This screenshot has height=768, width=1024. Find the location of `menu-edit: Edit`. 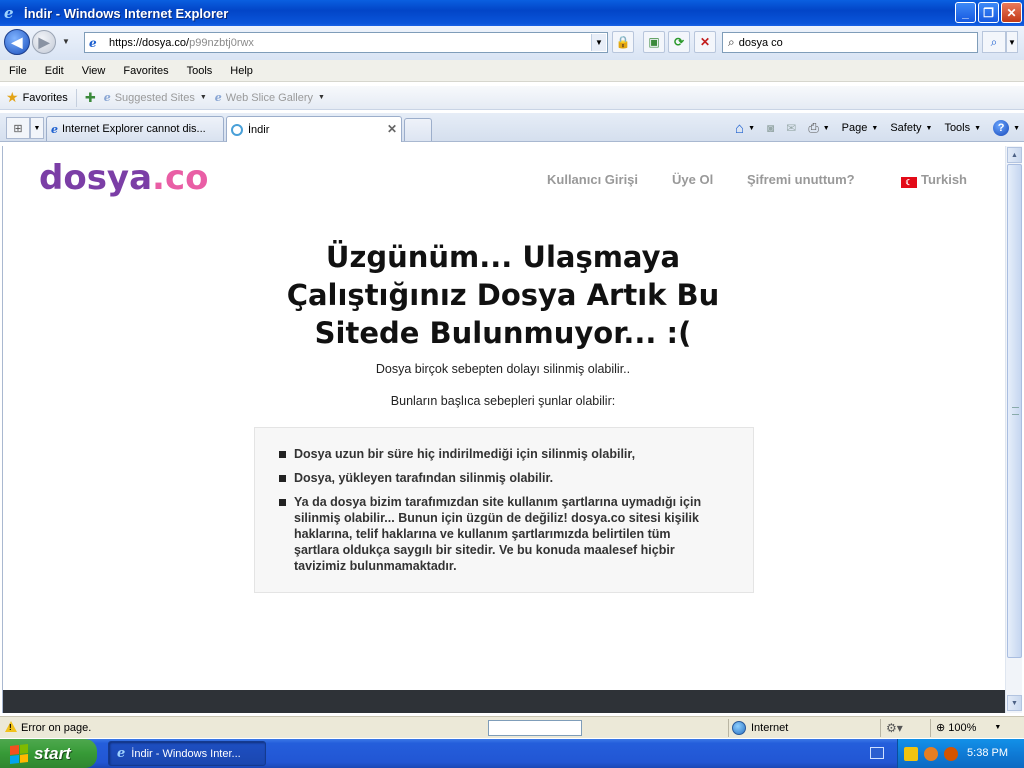

menu-edit: Edit is located at coordinates (54, 71).